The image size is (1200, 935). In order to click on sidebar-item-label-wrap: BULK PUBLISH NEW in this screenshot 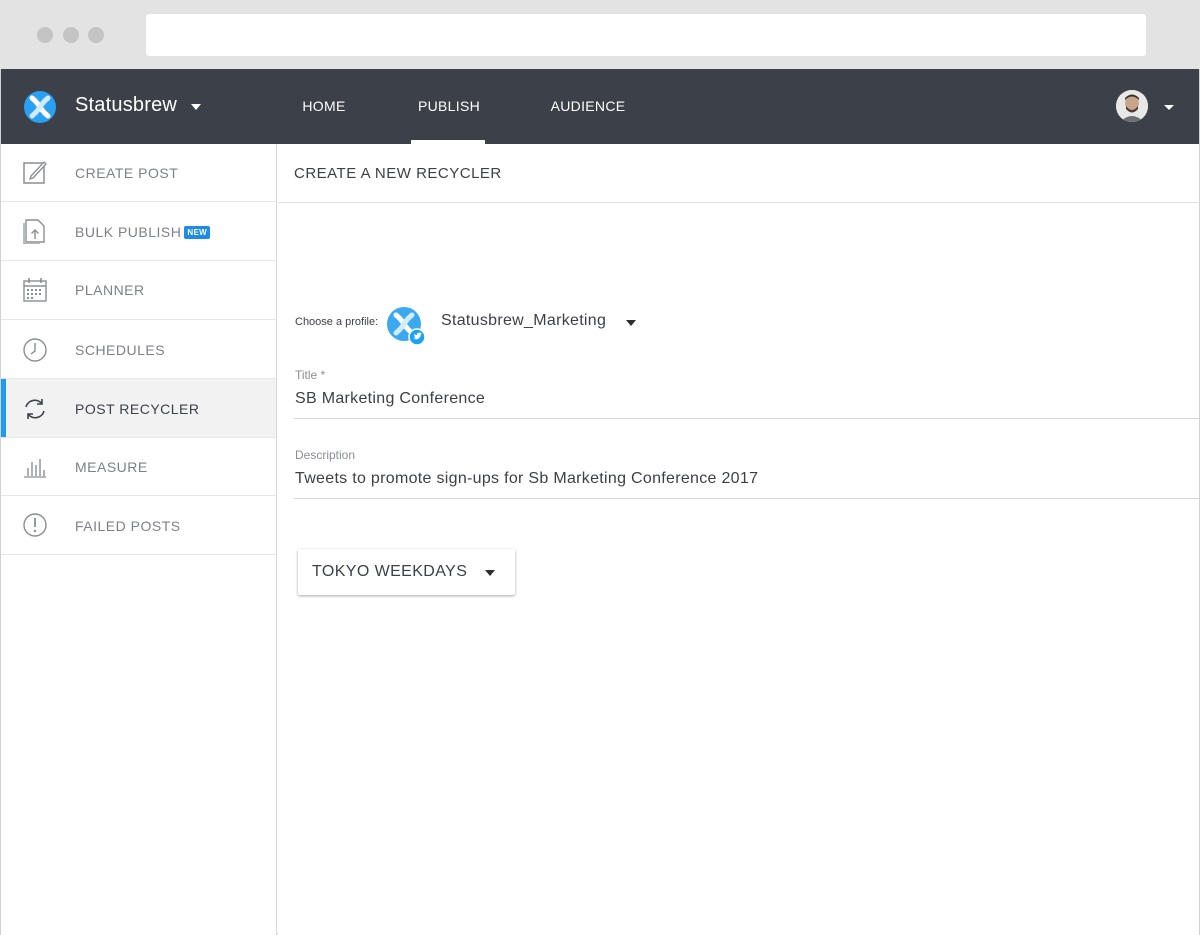, I will do `click(142, 232)`.